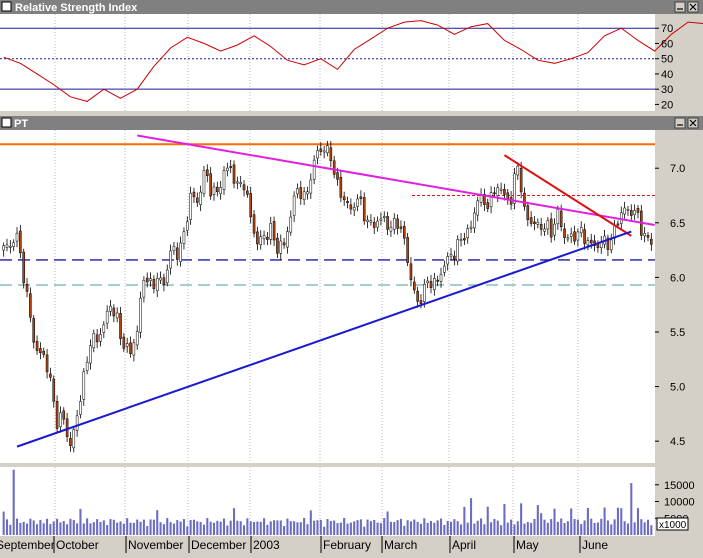  I want to click on x-tick-label: 2003, so click(266, 545).